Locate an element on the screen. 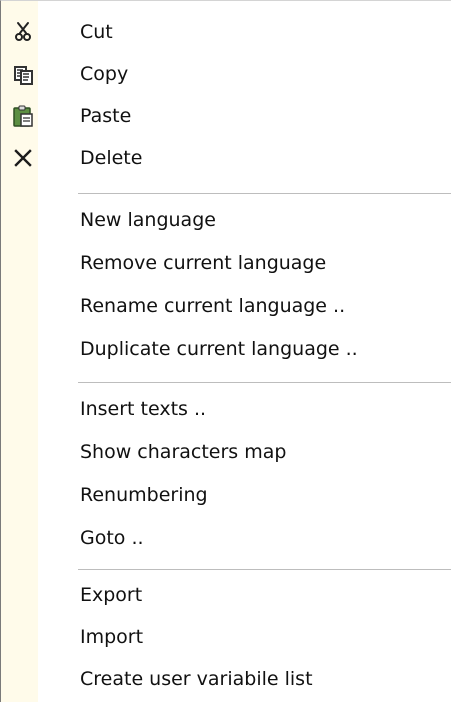  menu-item-delete: Delete is located at coordinates (226, 158).